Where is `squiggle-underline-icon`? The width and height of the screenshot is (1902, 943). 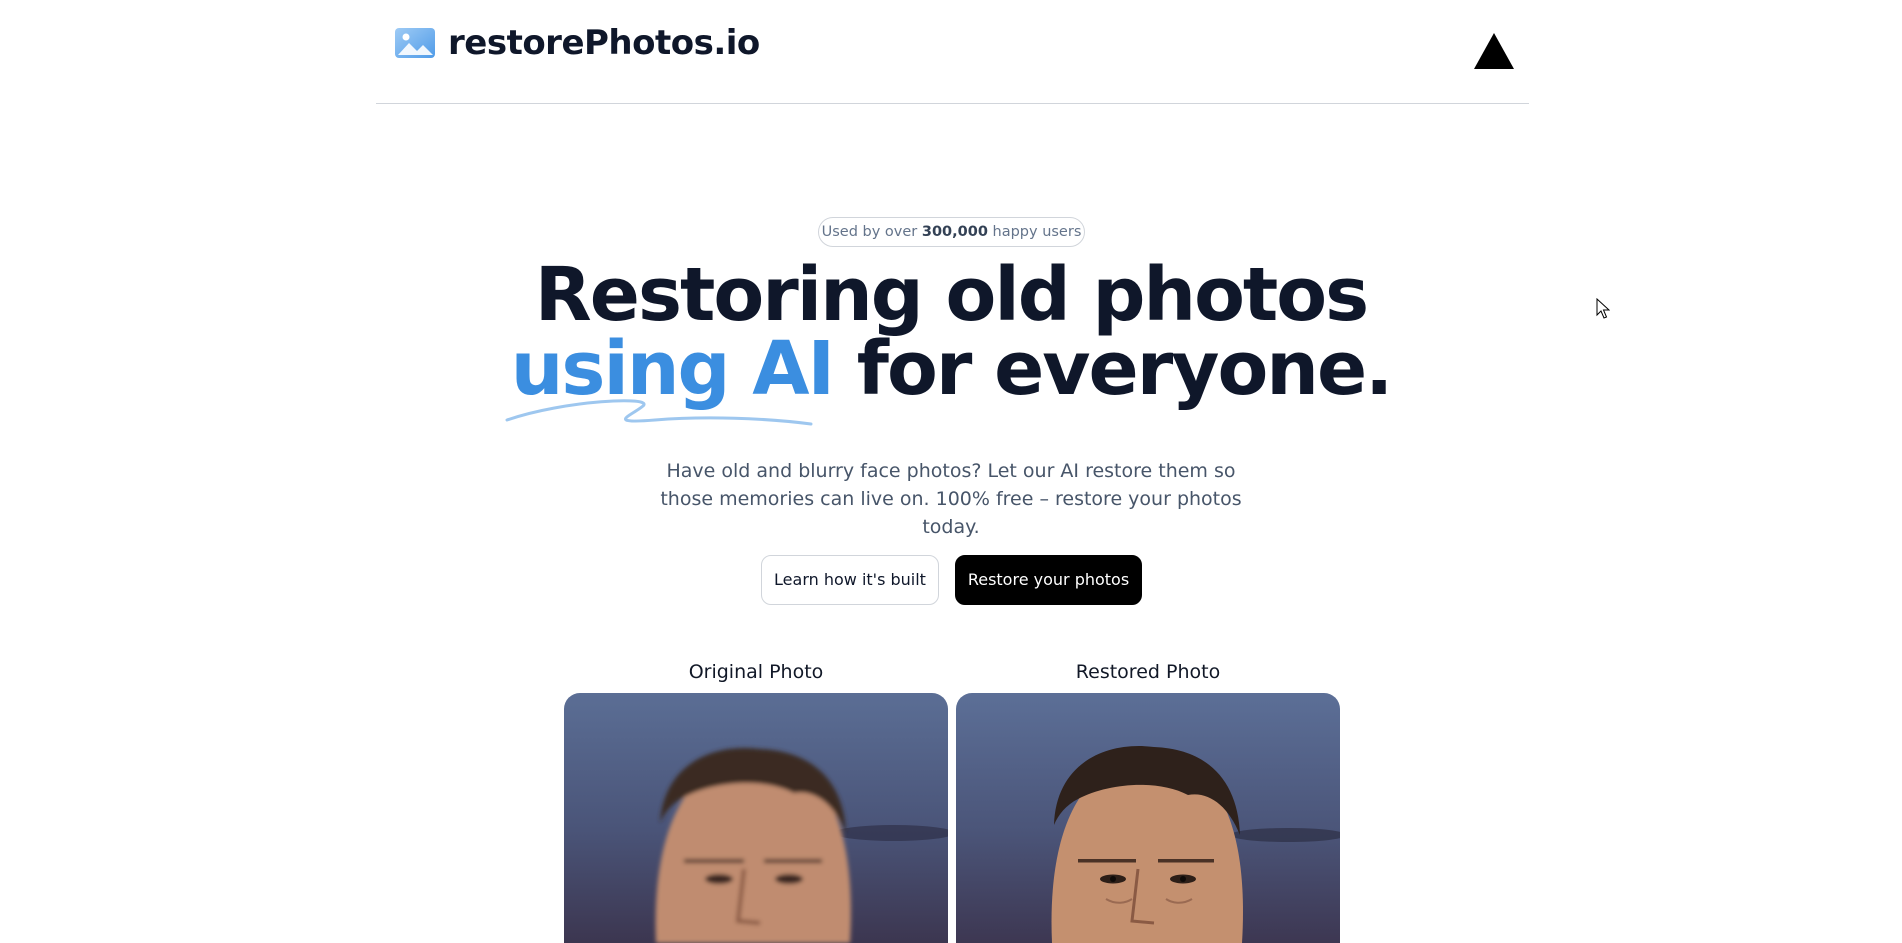 squiggle-underline-icon is located at coordinates (659, 412).